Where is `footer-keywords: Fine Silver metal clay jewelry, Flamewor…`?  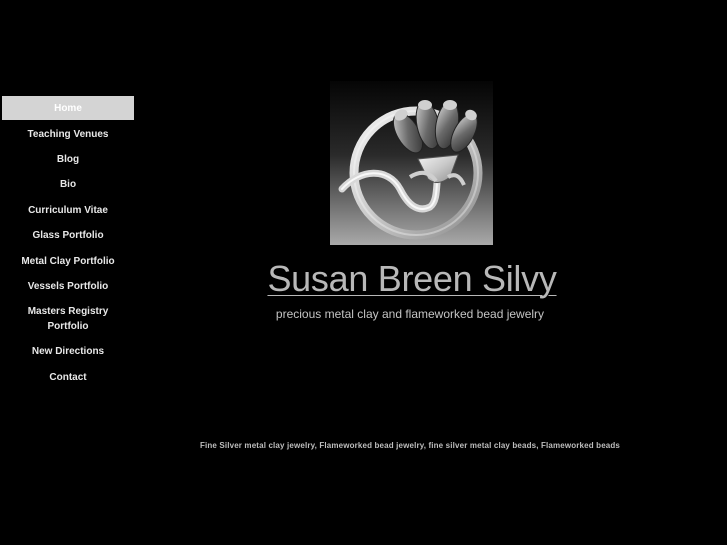
footer-keywords: Fine Silver metal clay jewelry, Flamewor… is located at coordinates (410, 445).